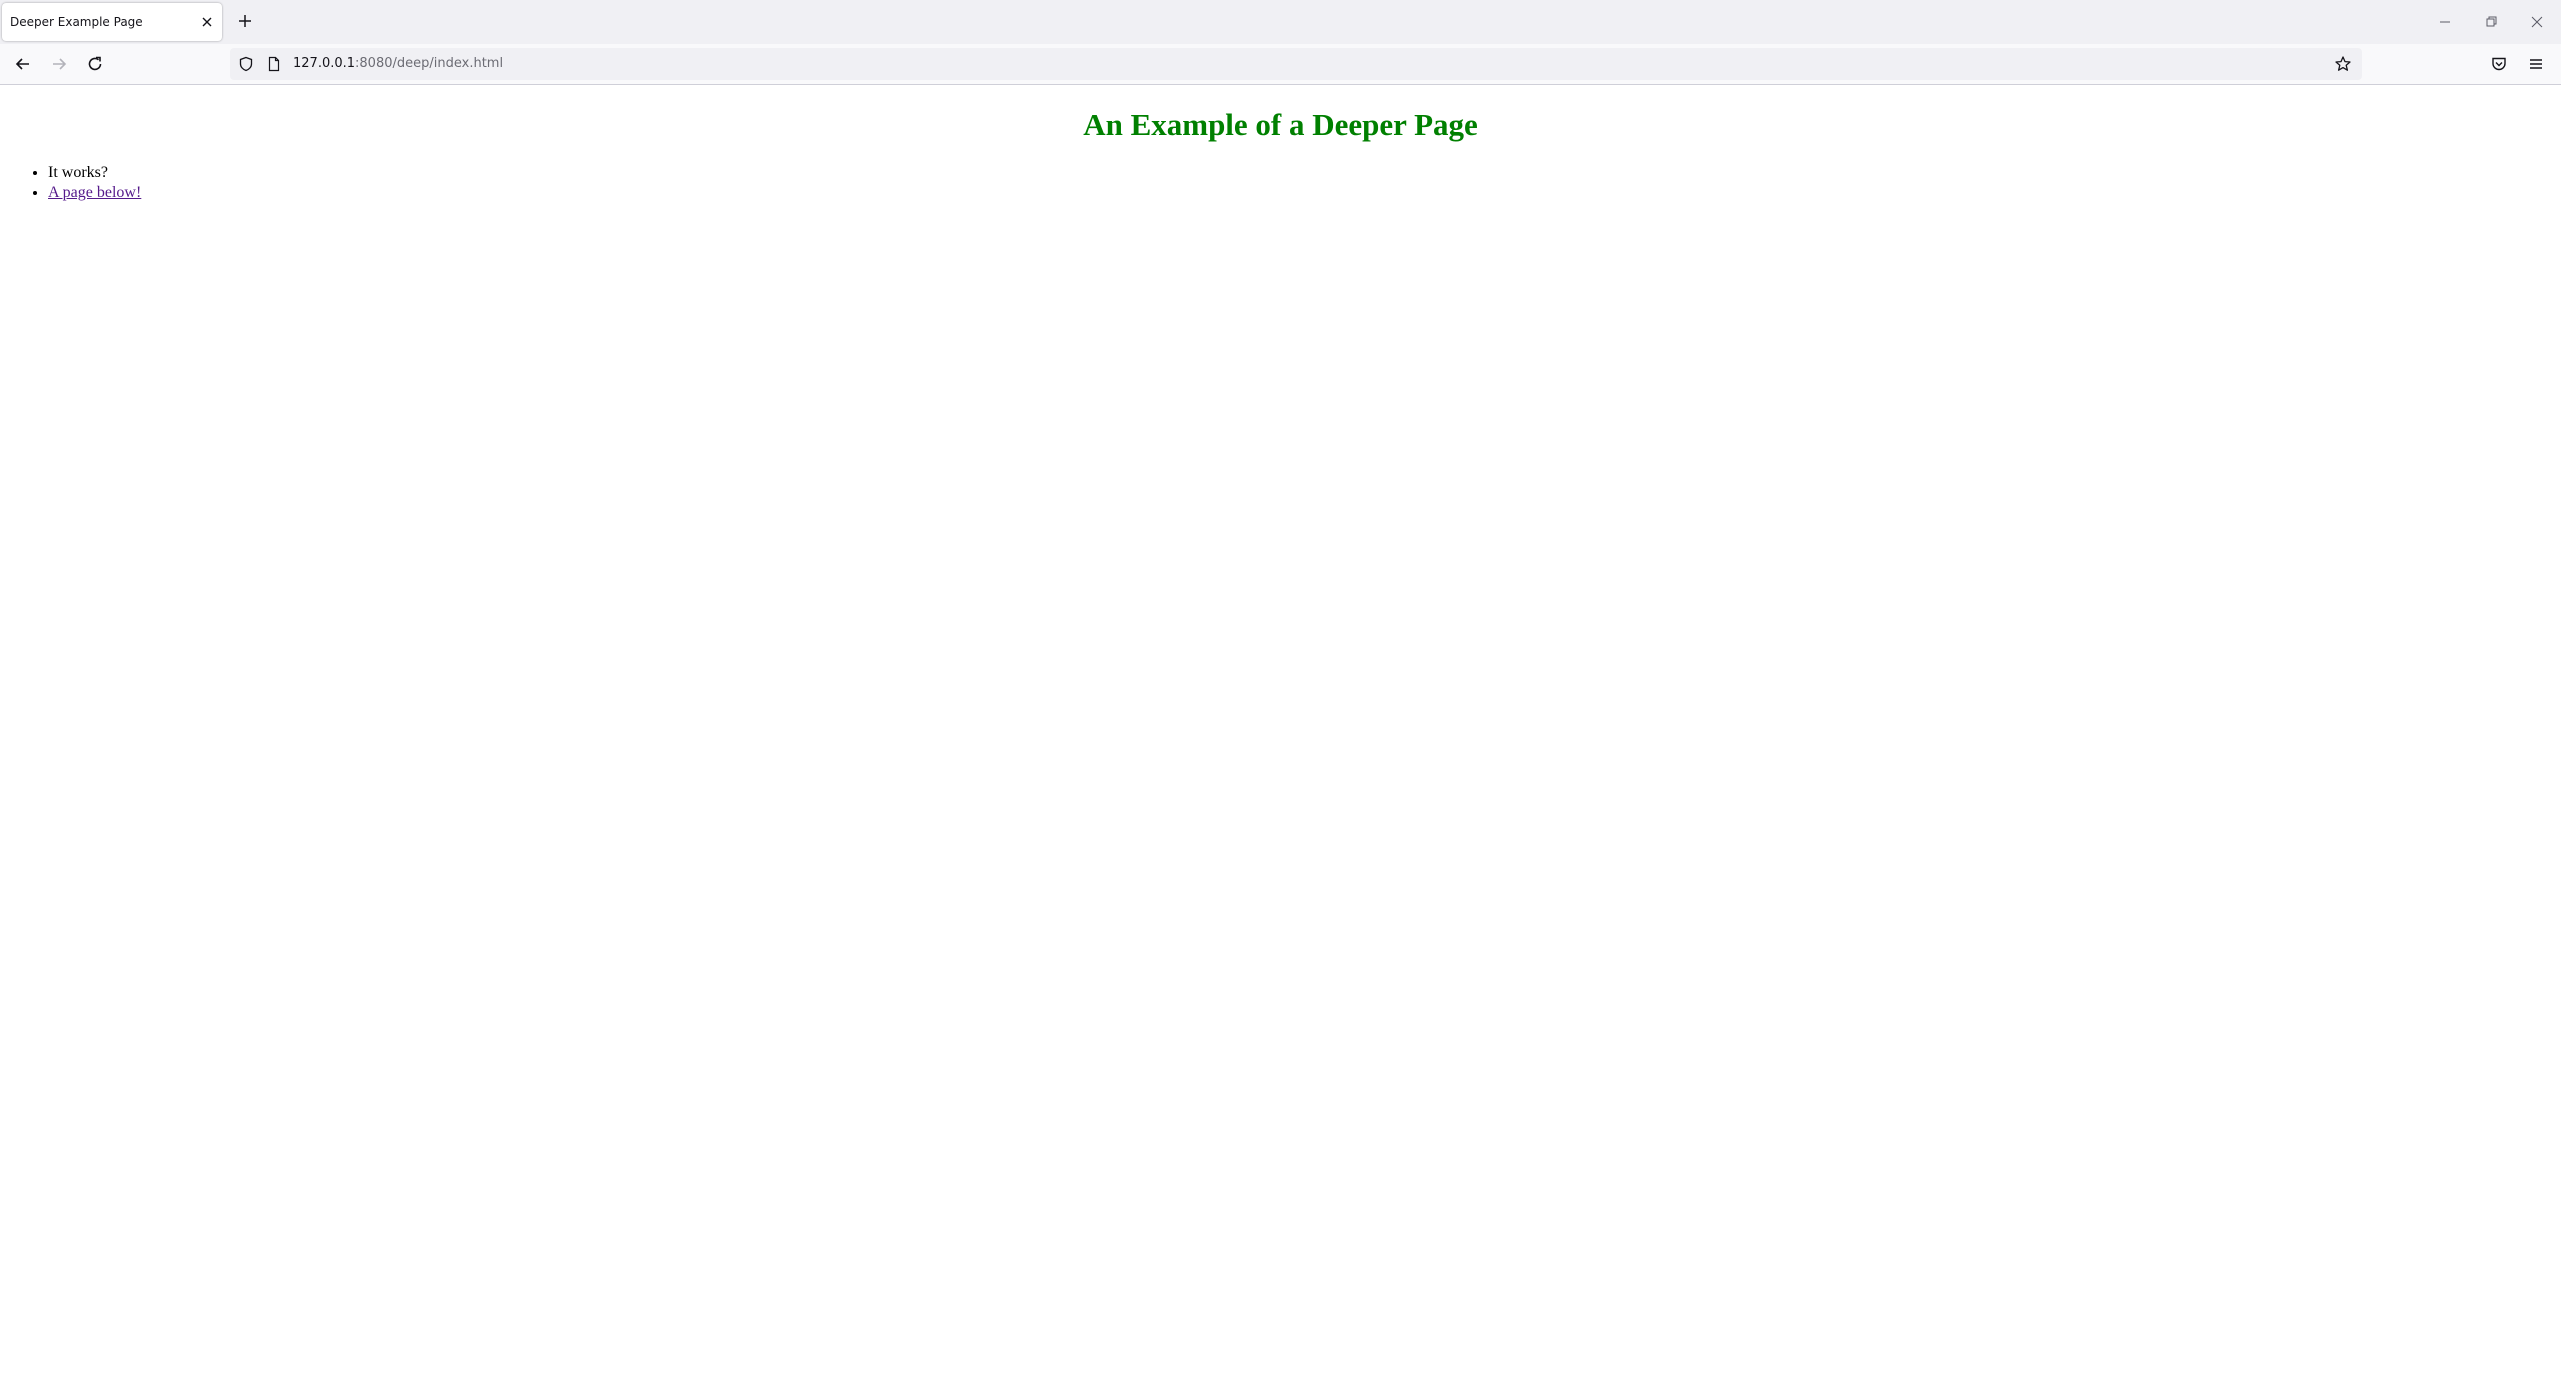 This screenshot has width=2561, height=1395. I want to click on page-heading: An Example of a Deeper Page, so click(1280, 124).